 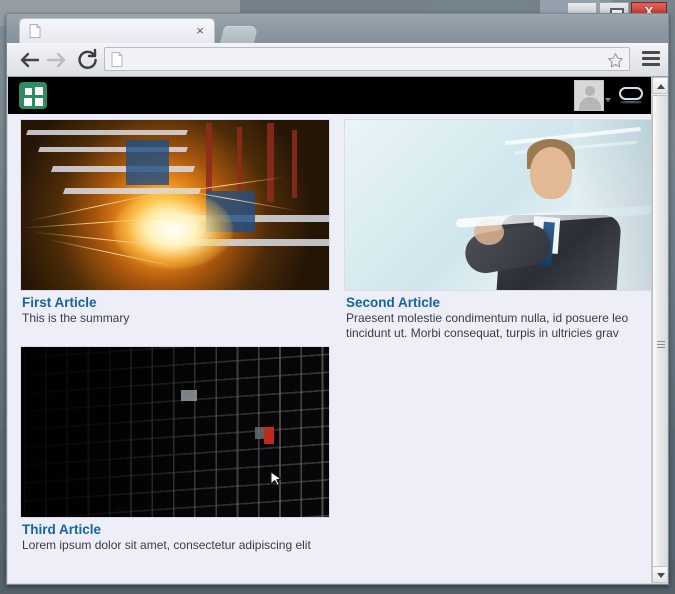 I want to click on hamburger-menu-icon, so click(x=651, y=59).